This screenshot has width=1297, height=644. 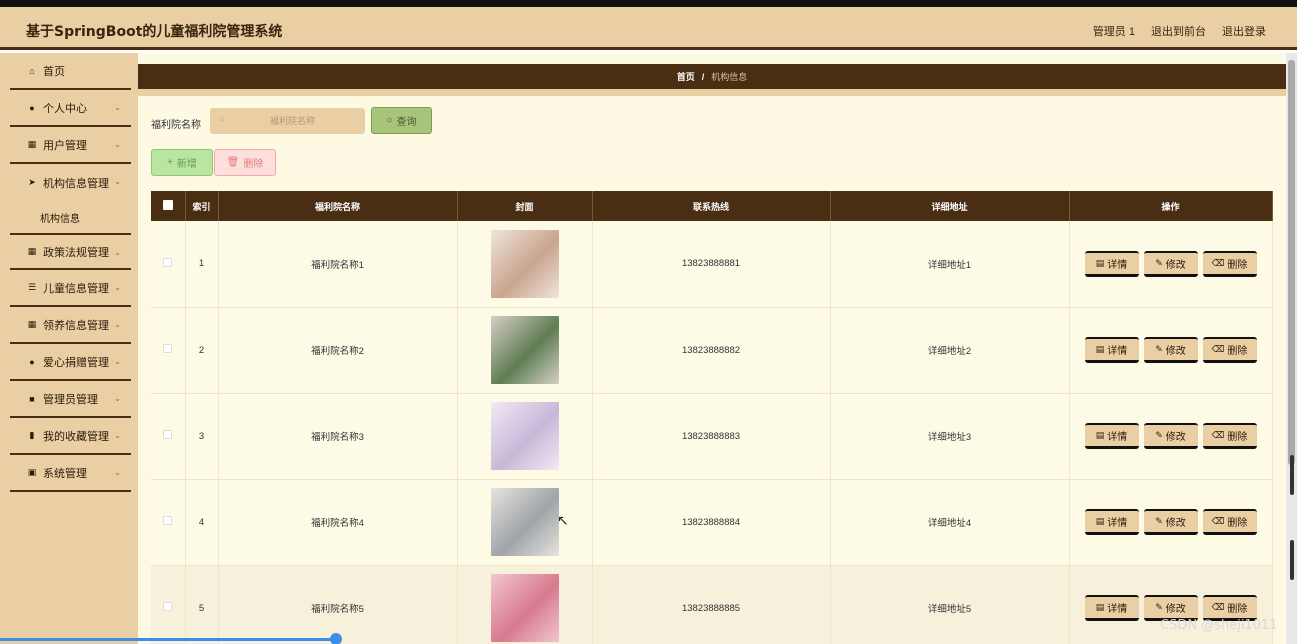 I want to click on back-to-front-link: 退出到前台, so click(x=1178, y=31).